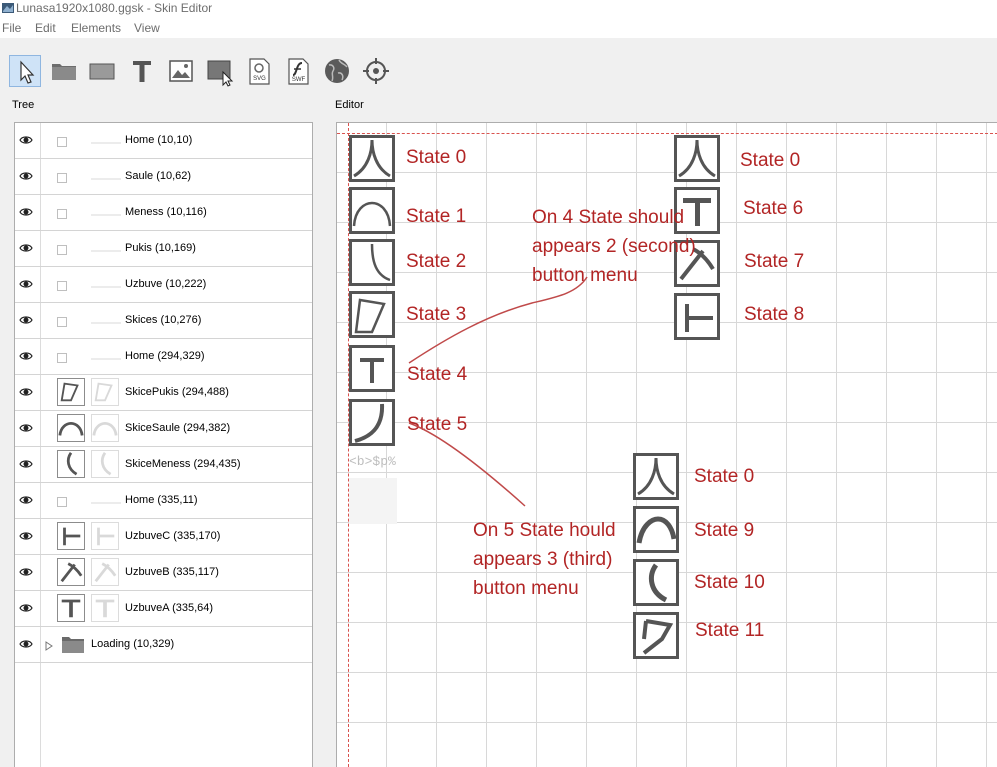  I want to click on tree-row: Home (294,329), so click(163, 357).